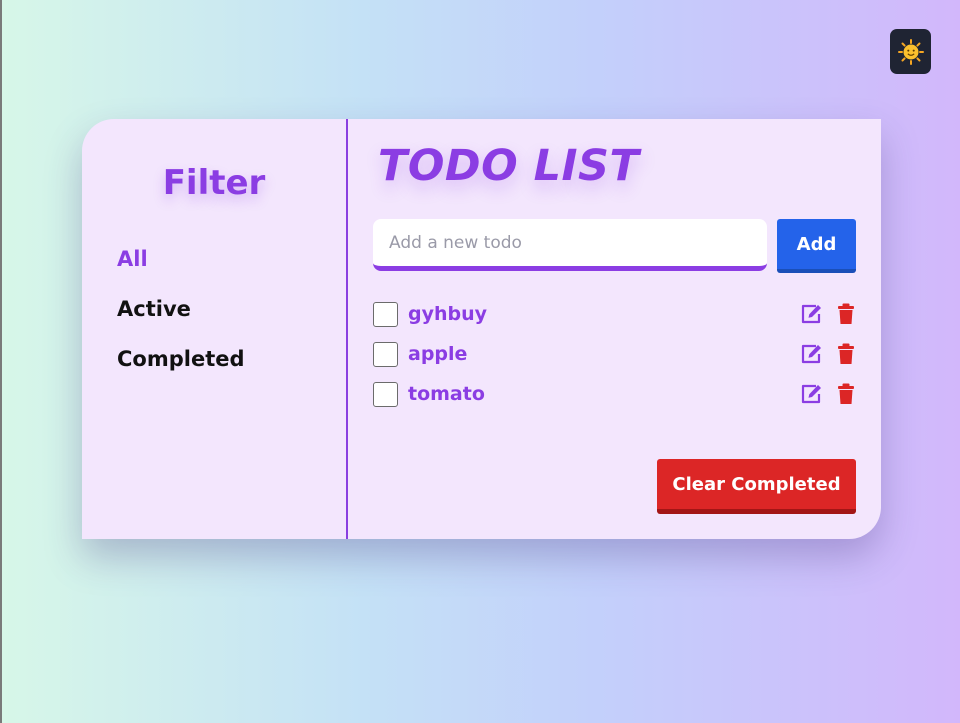  Describe the element at coordinates (446, 394) in the screenshot. I see `todo-text: tomato` at that location.